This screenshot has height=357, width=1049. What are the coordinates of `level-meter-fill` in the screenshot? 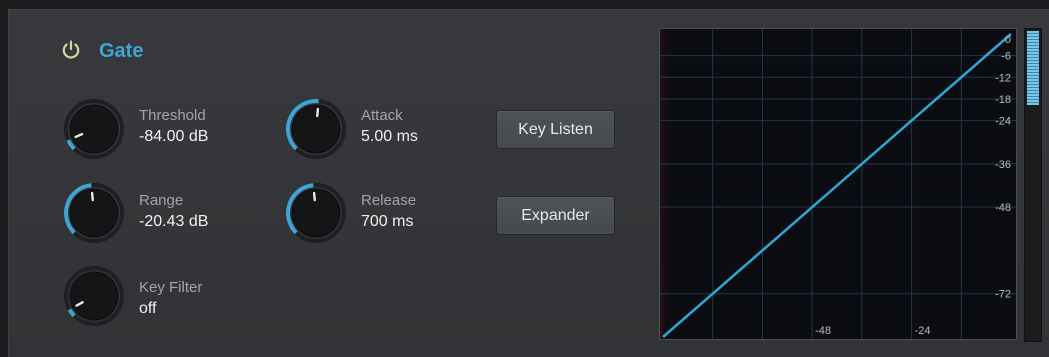 It's located at (1033, 68).